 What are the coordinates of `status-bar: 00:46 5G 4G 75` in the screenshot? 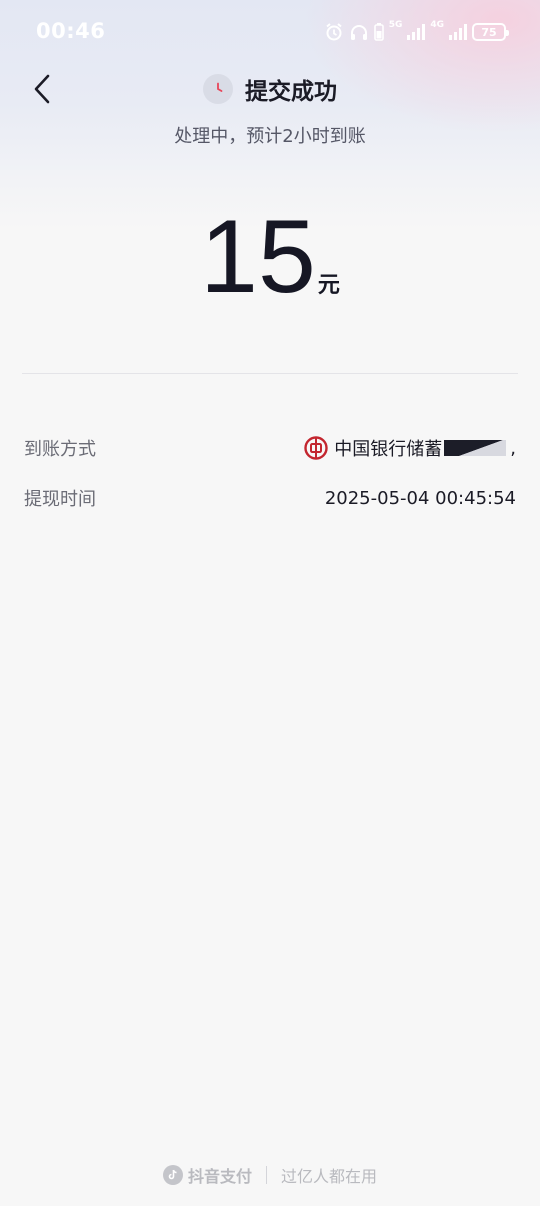 It's located at (270, 31).